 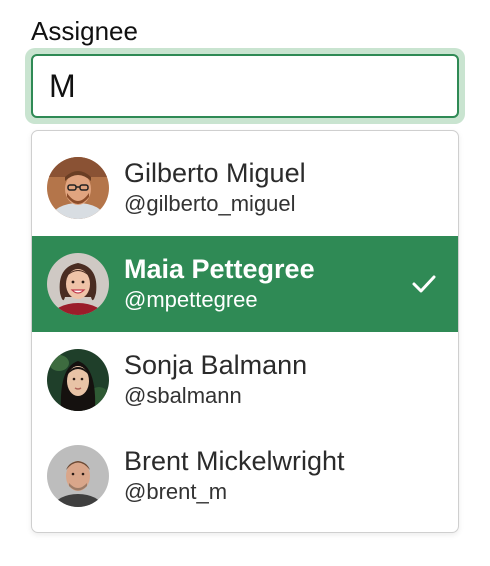 I want to click on checkmark-icon, so click(x=424, y=284).